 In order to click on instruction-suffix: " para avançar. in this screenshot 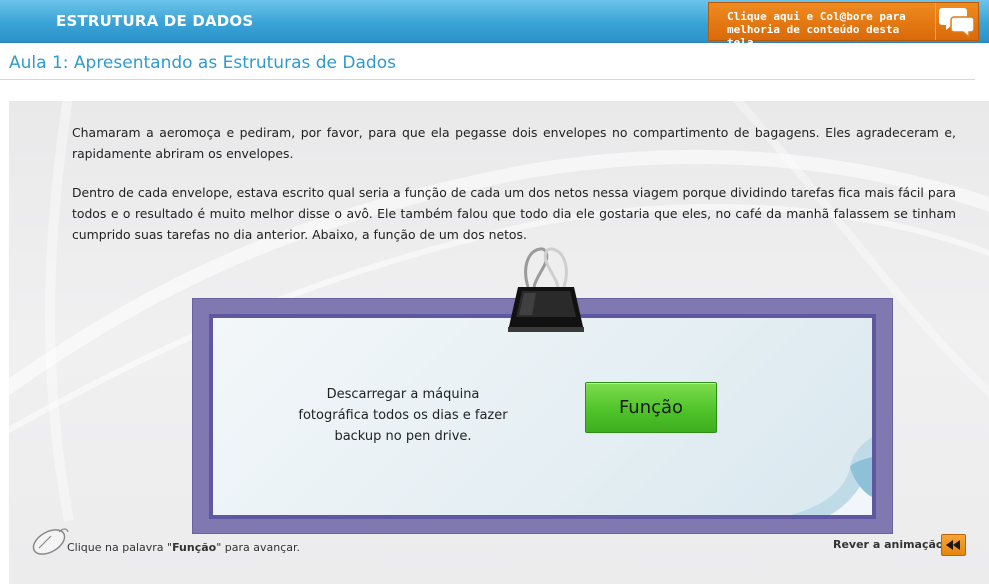, I will do `click(258, 547)`.